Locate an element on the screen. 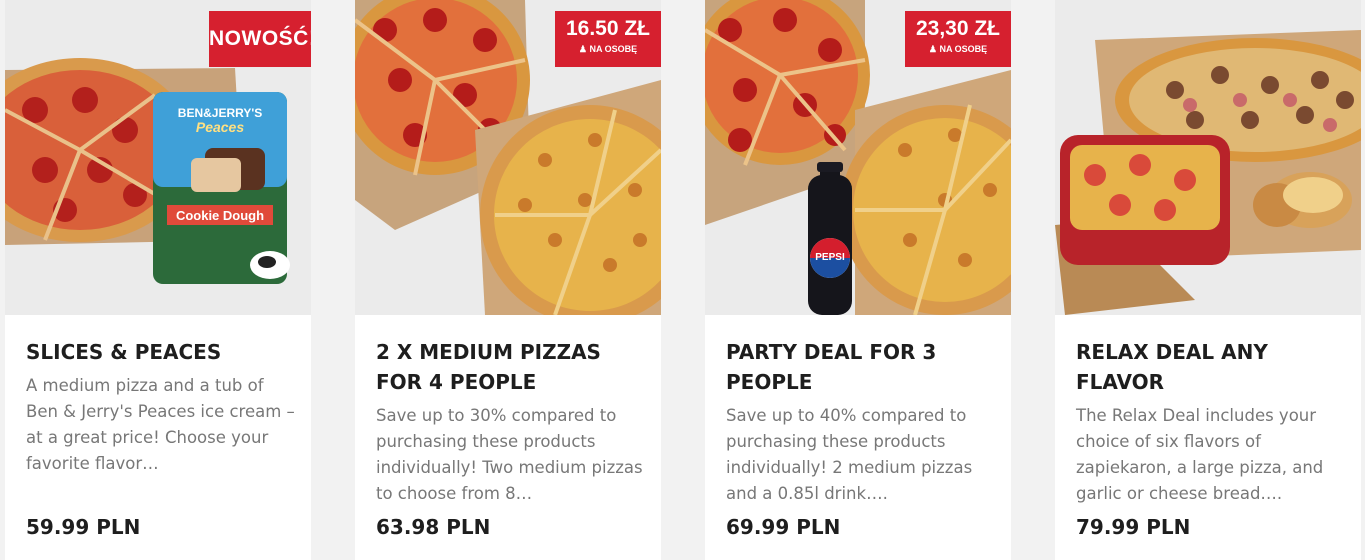 Image resolution: width=1365 pixels, height=560 pixels. deal-image is located at coordinates (1208, 157).